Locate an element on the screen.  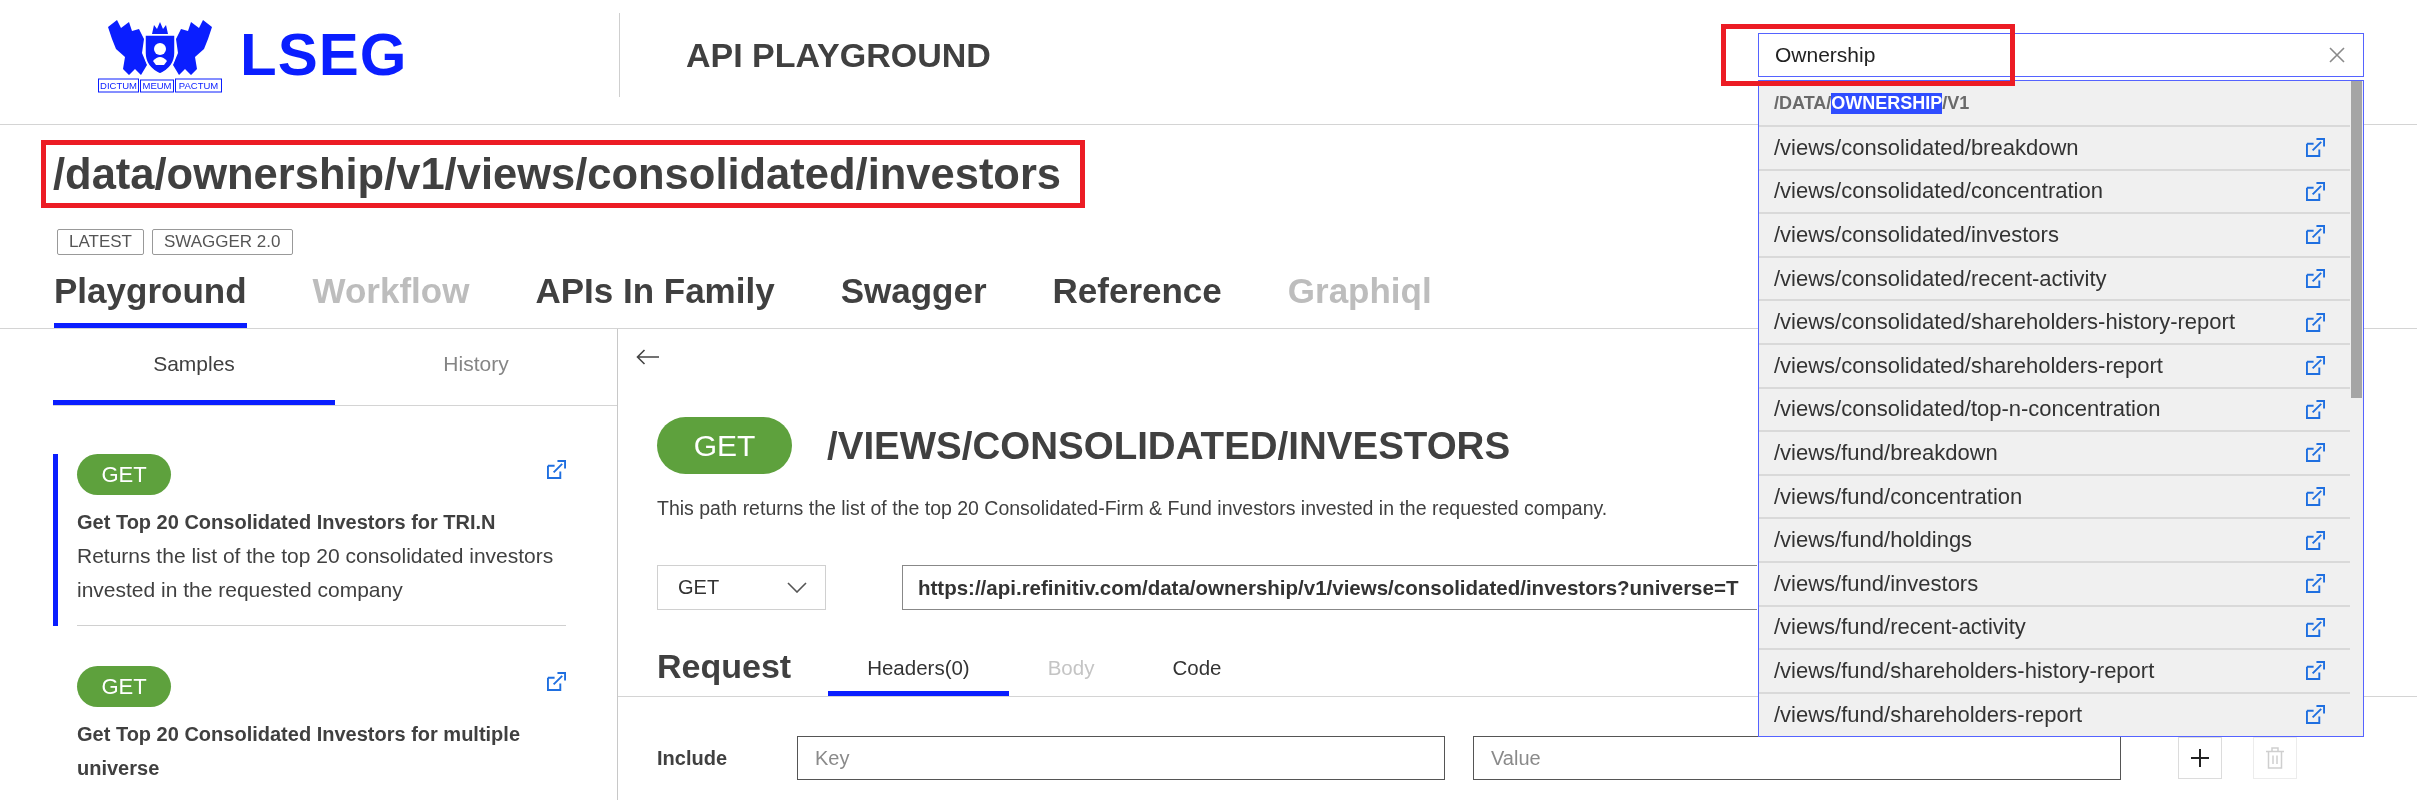
search-result-item: /views/fund/shareholders-report is located at coordinates (2054, 713).